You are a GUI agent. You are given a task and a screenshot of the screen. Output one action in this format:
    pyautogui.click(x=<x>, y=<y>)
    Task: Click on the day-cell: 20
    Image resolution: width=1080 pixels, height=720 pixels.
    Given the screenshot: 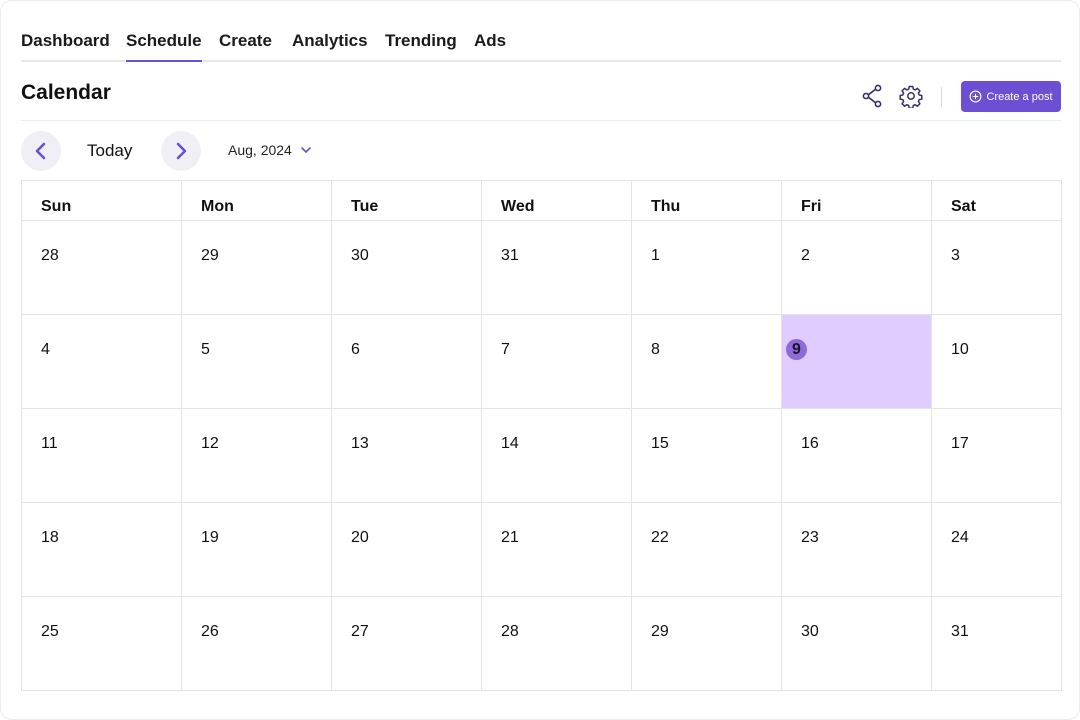 What is the action you would take?
    pyautogui.click(x=407, y=550)
    